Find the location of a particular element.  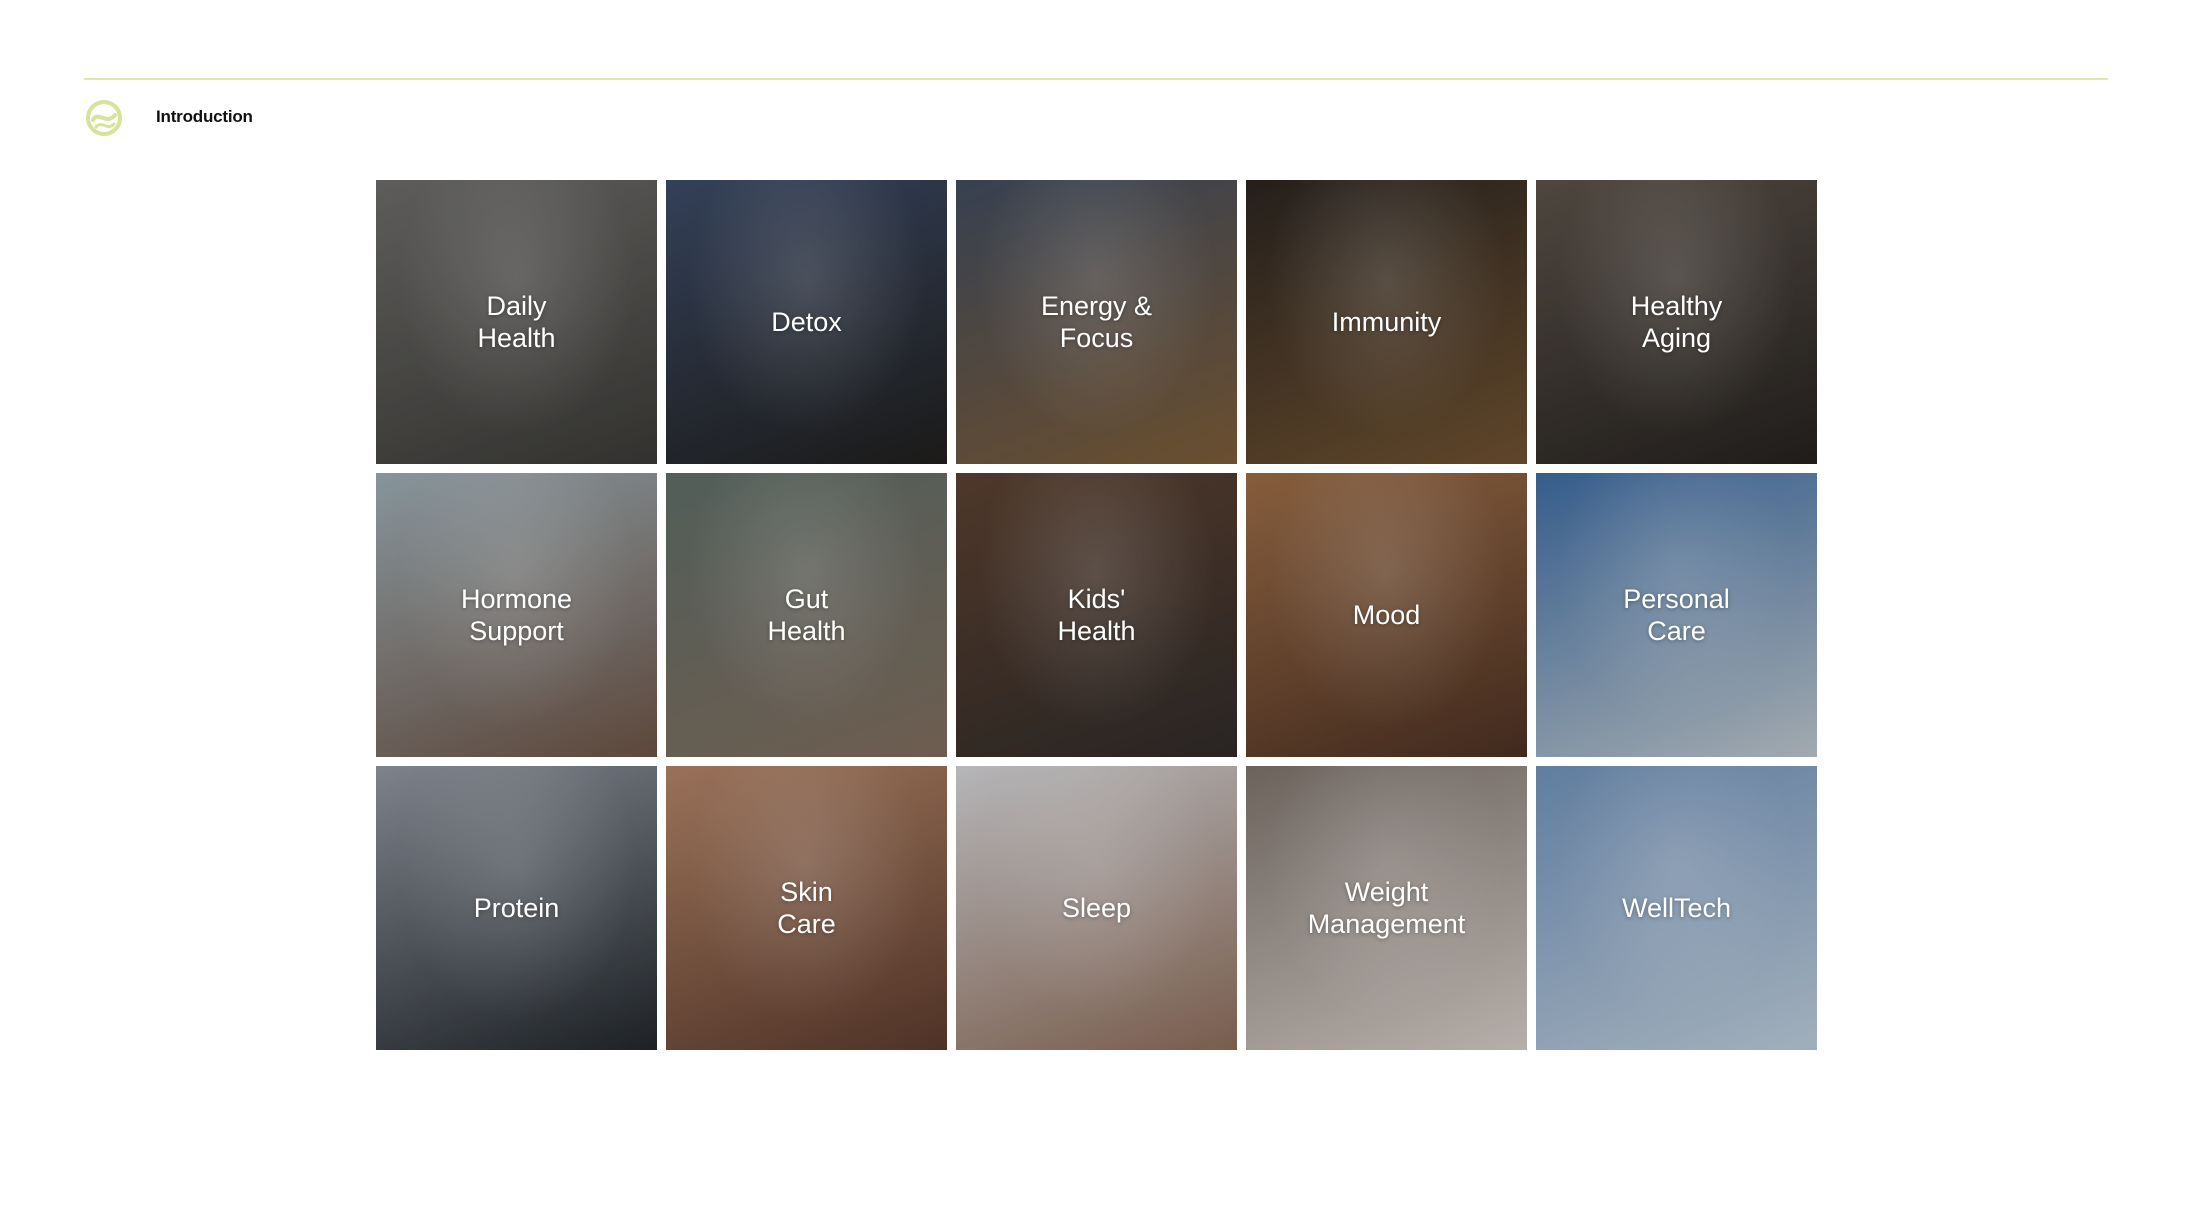

category-label: Healthy Aging is located at coordinates (1676, 322).